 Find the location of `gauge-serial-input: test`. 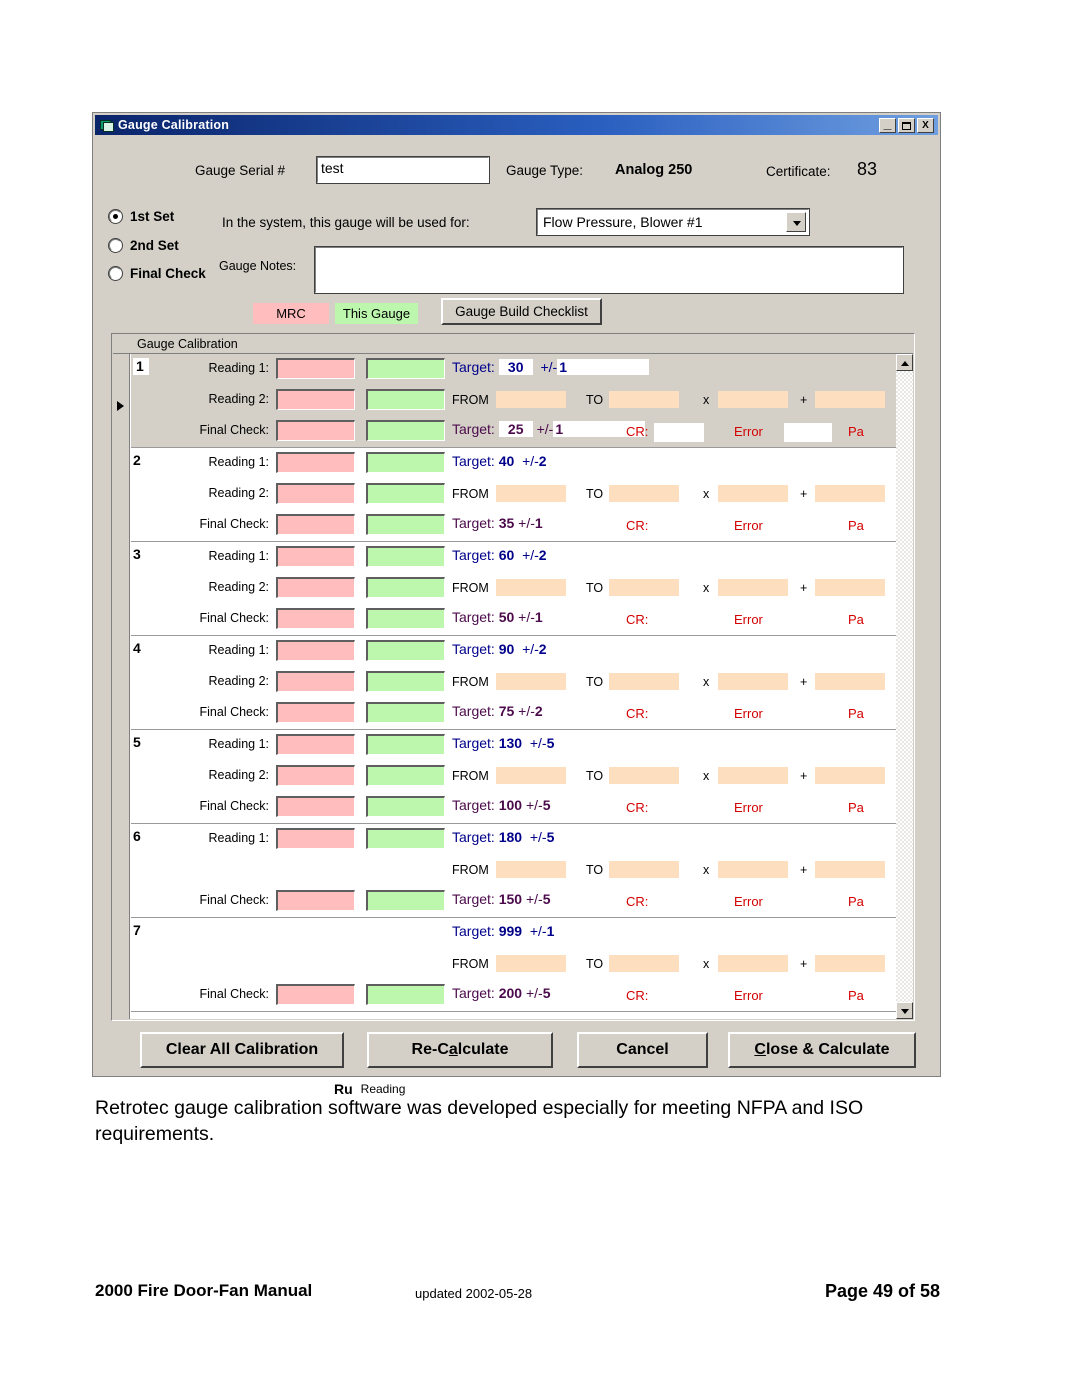

gauge-serial-input: test is located at coordinates (403, 170).